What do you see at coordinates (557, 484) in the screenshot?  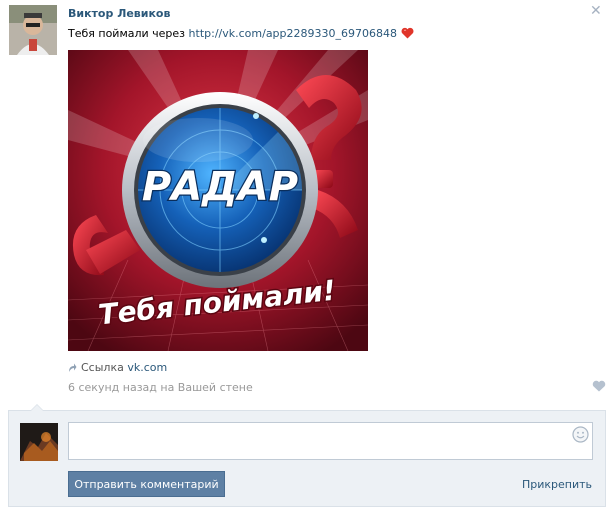 I see `attach-link: Прикрепить` at bounding box center [557, 484].